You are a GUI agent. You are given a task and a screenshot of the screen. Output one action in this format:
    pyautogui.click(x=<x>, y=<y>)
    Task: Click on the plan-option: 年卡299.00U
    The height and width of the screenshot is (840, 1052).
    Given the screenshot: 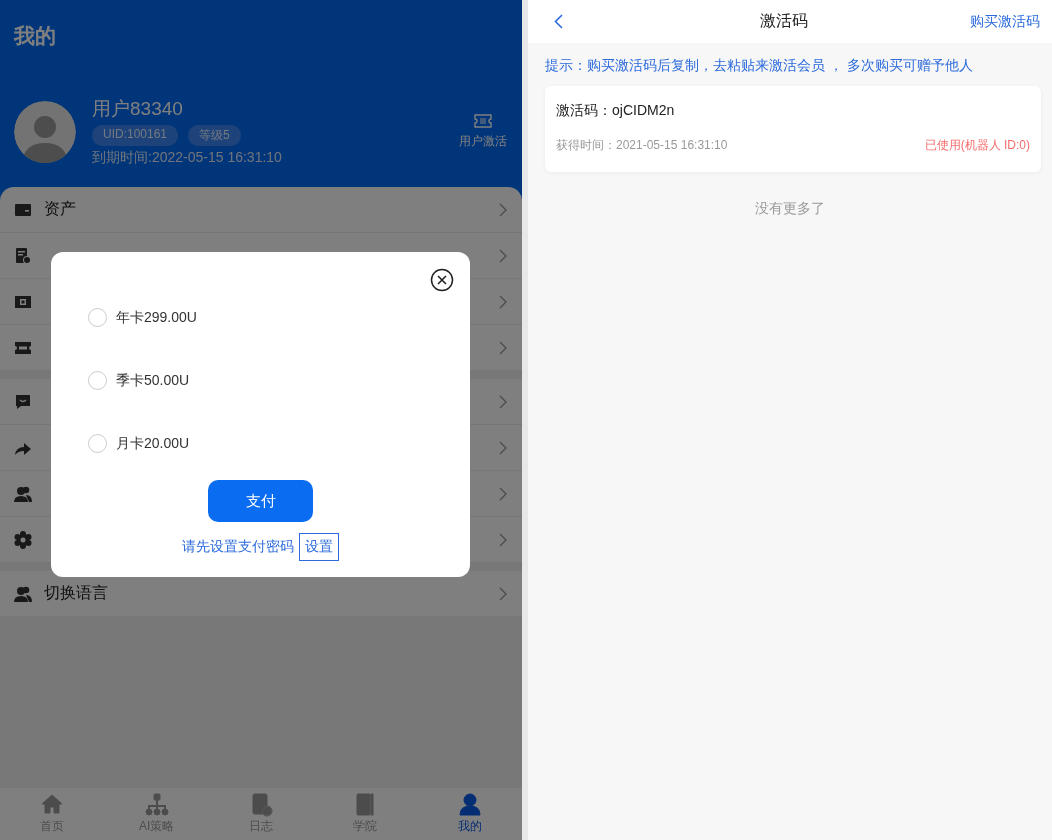 What is the action you would take?
    pyautogui.click(x=142, y=317)
    